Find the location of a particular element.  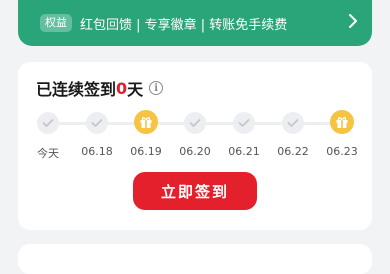

checkin-title-prefix: 已连续签到 is located at coordinates (76, 89).